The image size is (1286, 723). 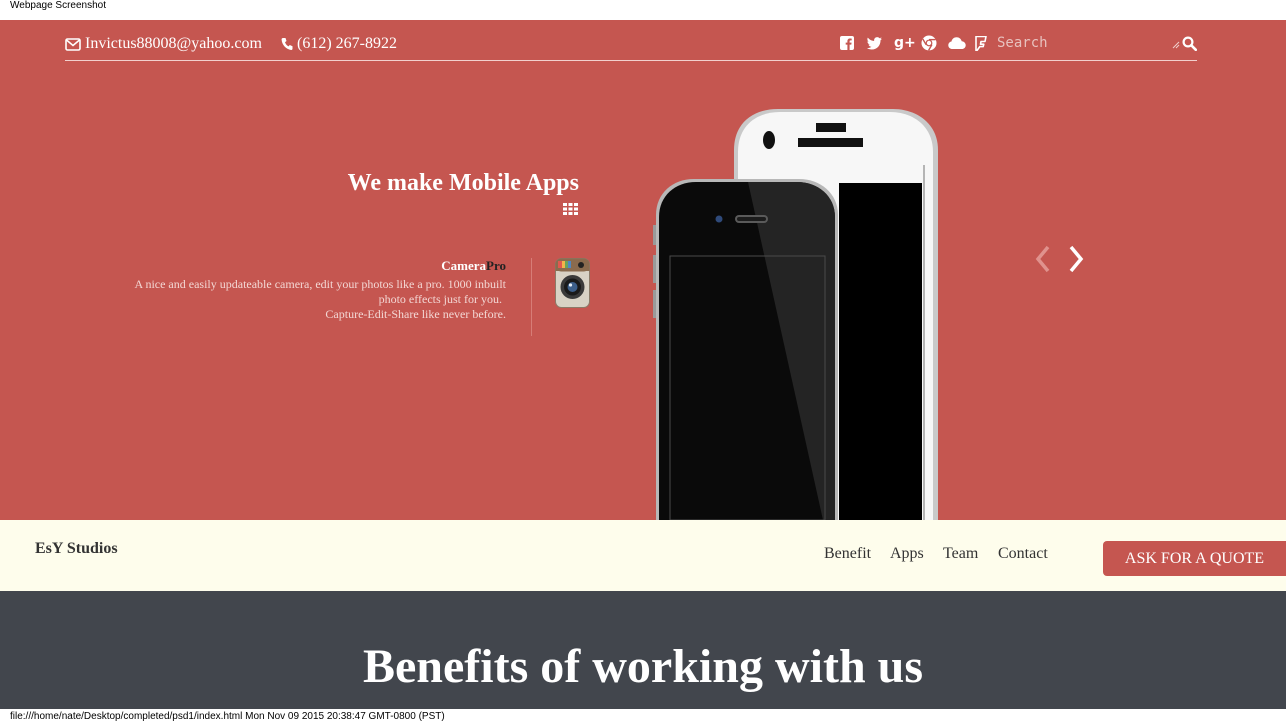 What do you see at coordinates (463, 183) in the screenshot?
I see `hero-headline: We make Mobile Apps` at bounding box center [463, 183].